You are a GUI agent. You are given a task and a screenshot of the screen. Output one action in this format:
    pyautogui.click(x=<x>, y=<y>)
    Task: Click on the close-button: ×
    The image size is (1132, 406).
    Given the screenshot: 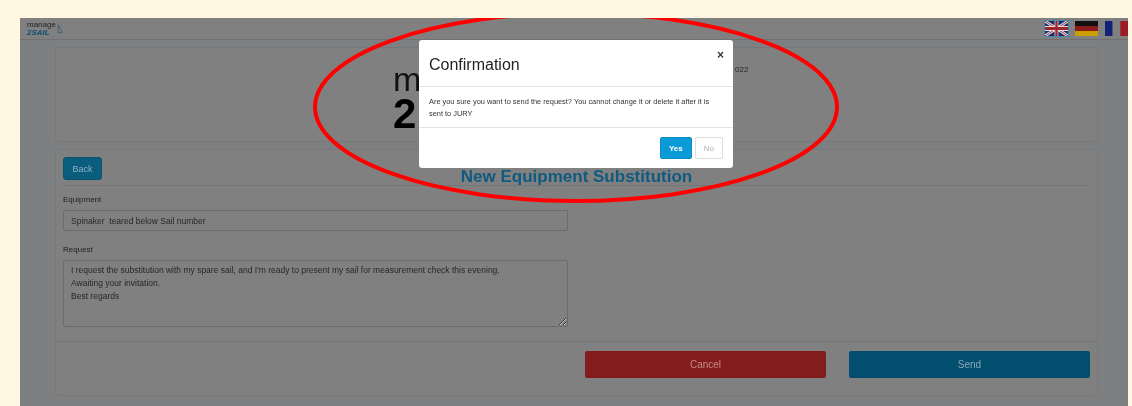 What is the action you would take?
    pyautogui.click(x=720, y=55)
    